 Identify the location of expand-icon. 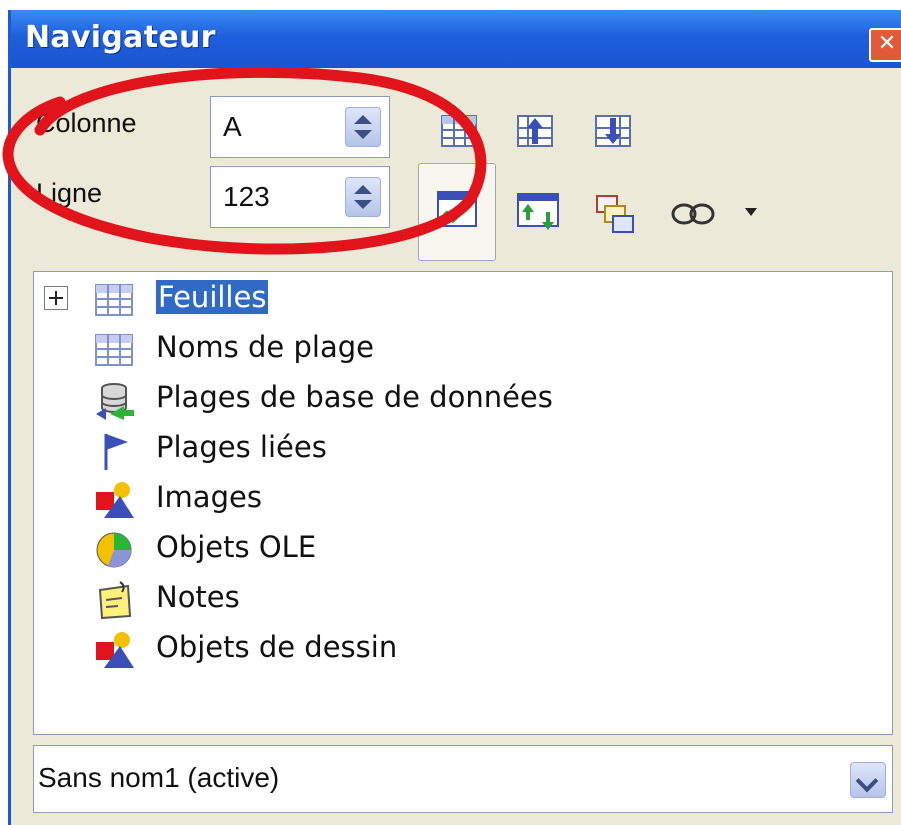
(56, 298).